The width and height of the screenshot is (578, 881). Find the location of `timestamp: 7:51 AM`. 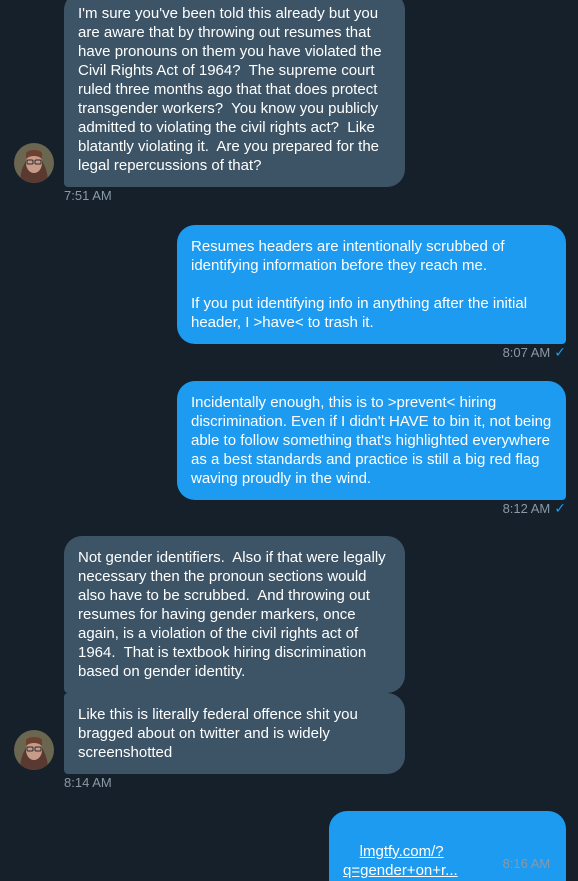

timestamp: 7:51 AM is located at coordinates (88, 195).